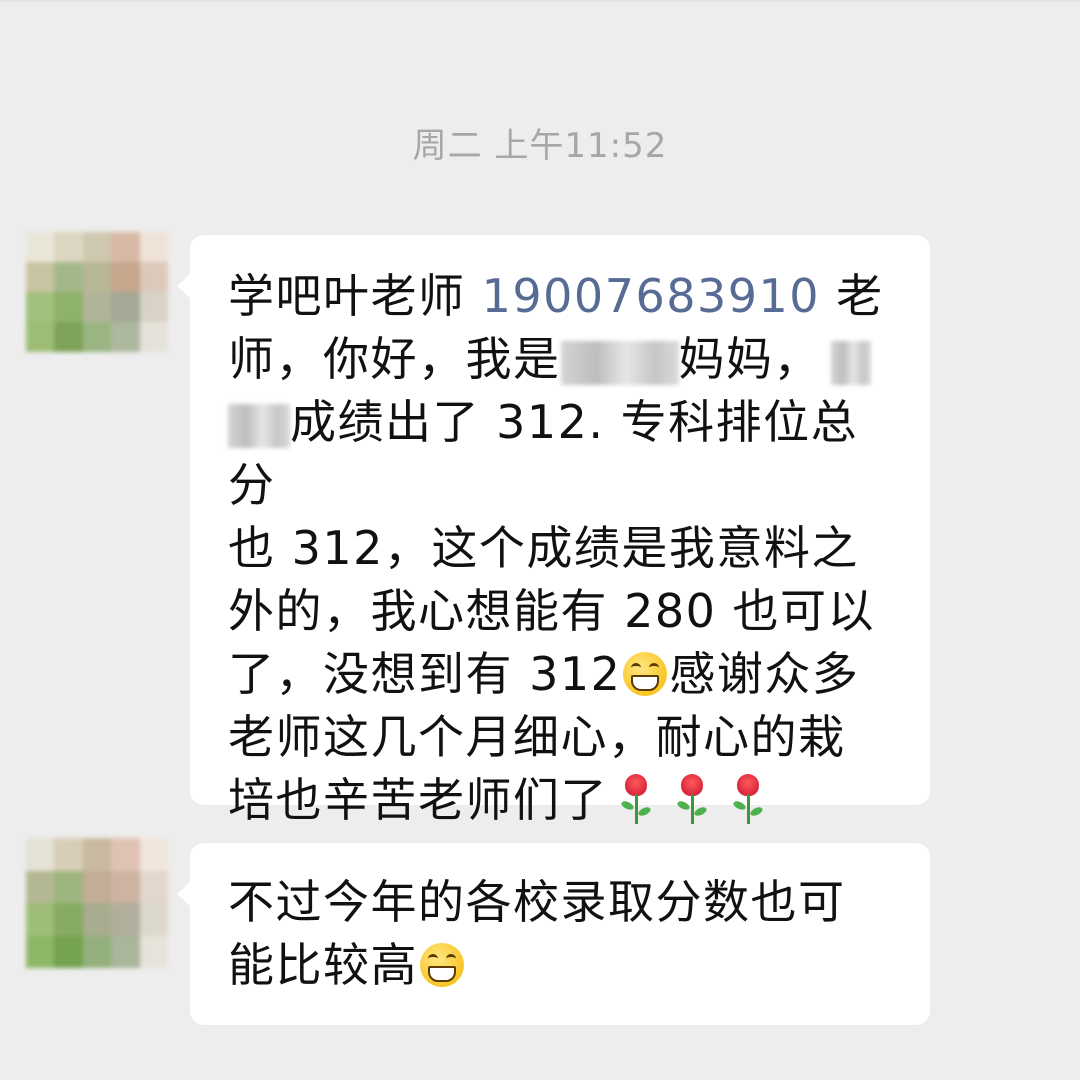 The height and width of the screenshot is (1080, 1080). Describe the element at coordinates (749, 359) in the screenshot. I see `text-segment: 妈妈，` at that location.